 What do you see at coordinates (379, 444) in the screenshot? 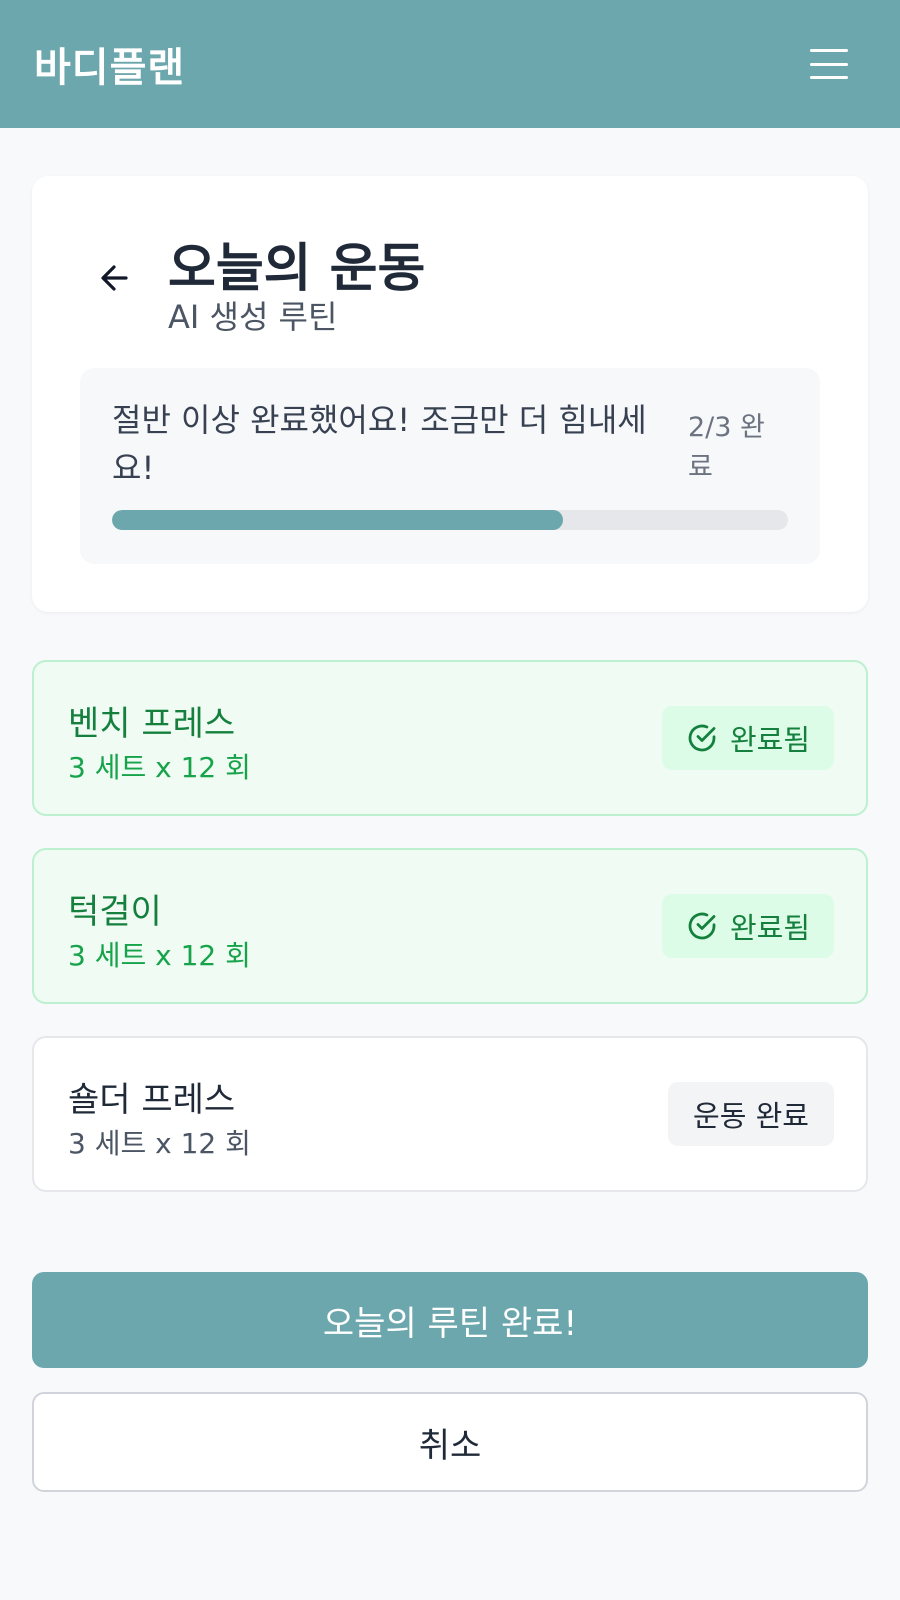
I see `progress-message: 절반 이상 완료했어요! 조금만 더 힘내세요!` at bounding box center [379, 444].